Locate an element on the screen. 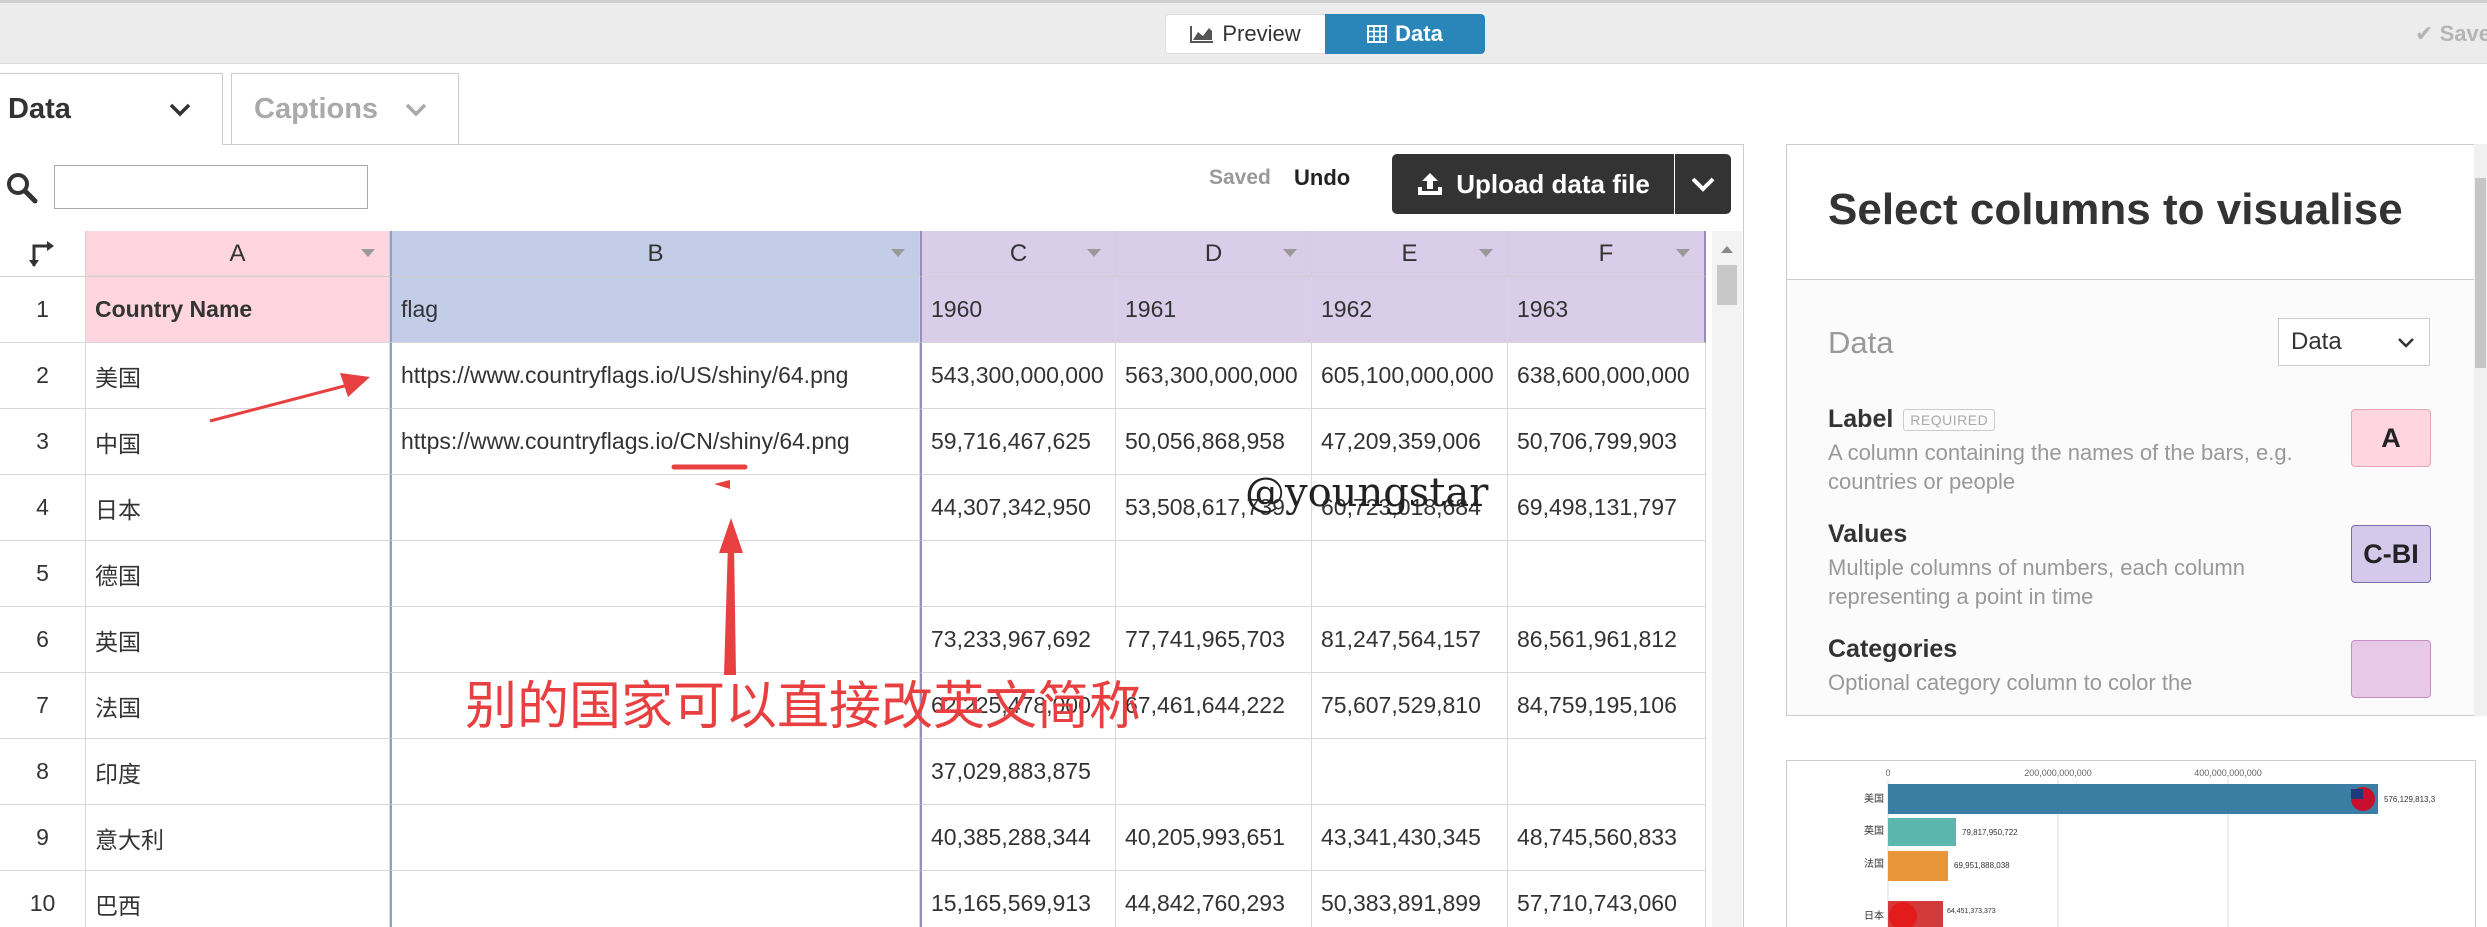  chevron-down-icon is located at coordinates (180, 110).